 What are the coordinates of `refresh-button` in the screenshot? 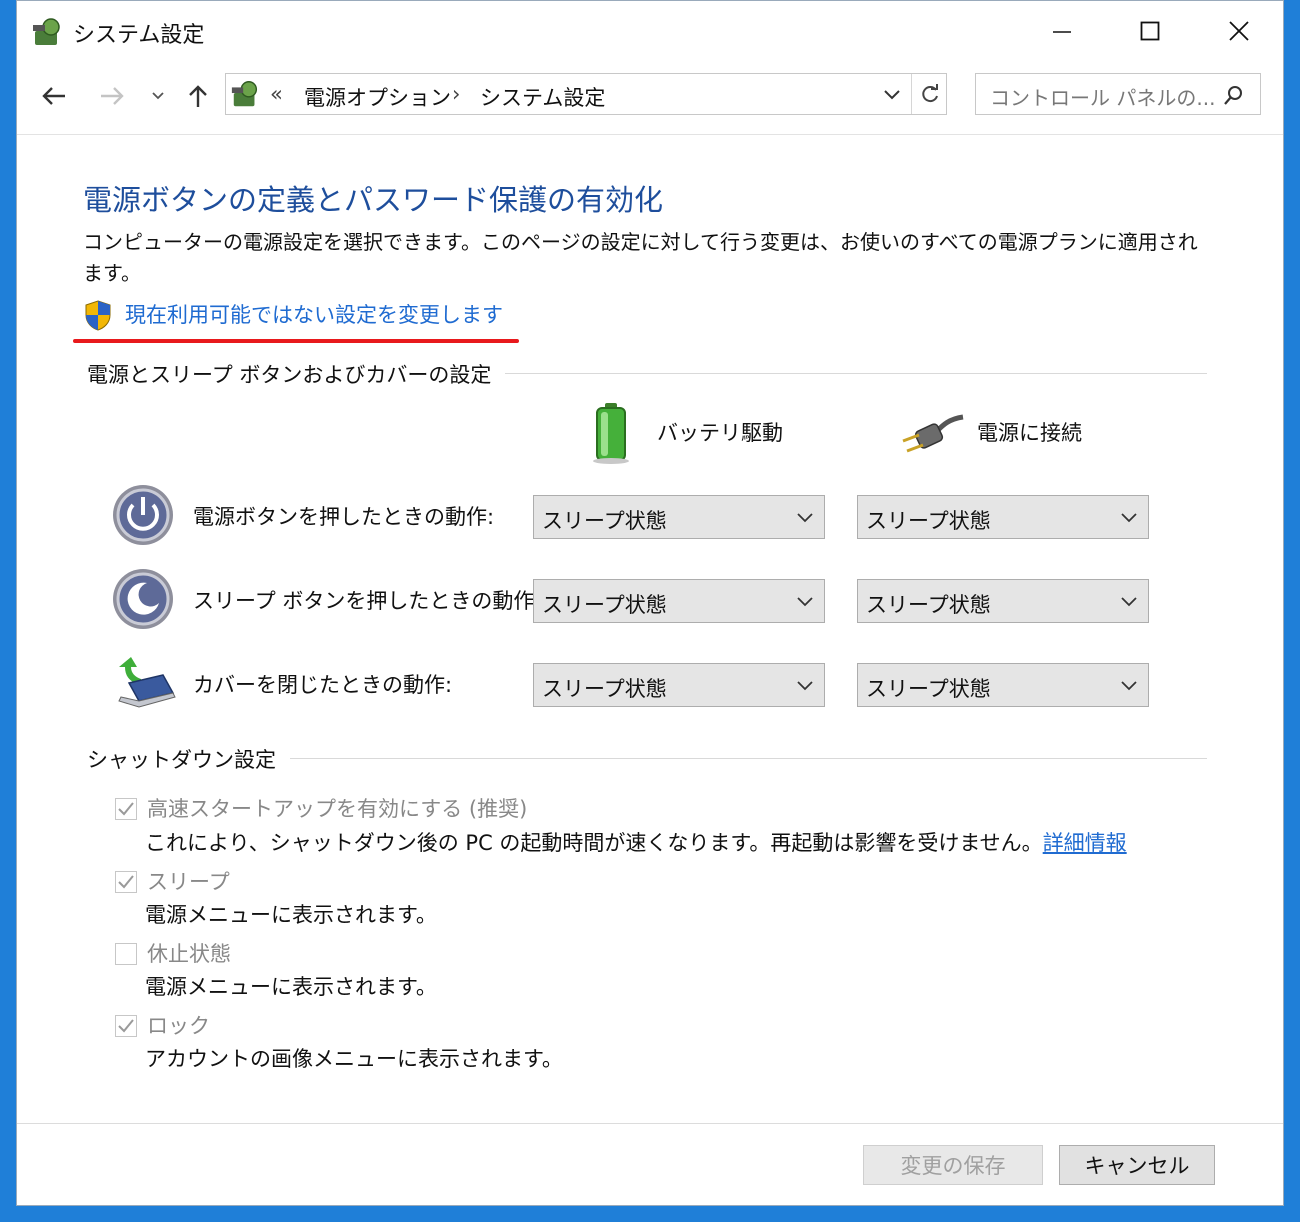 It's located at (930, 94).